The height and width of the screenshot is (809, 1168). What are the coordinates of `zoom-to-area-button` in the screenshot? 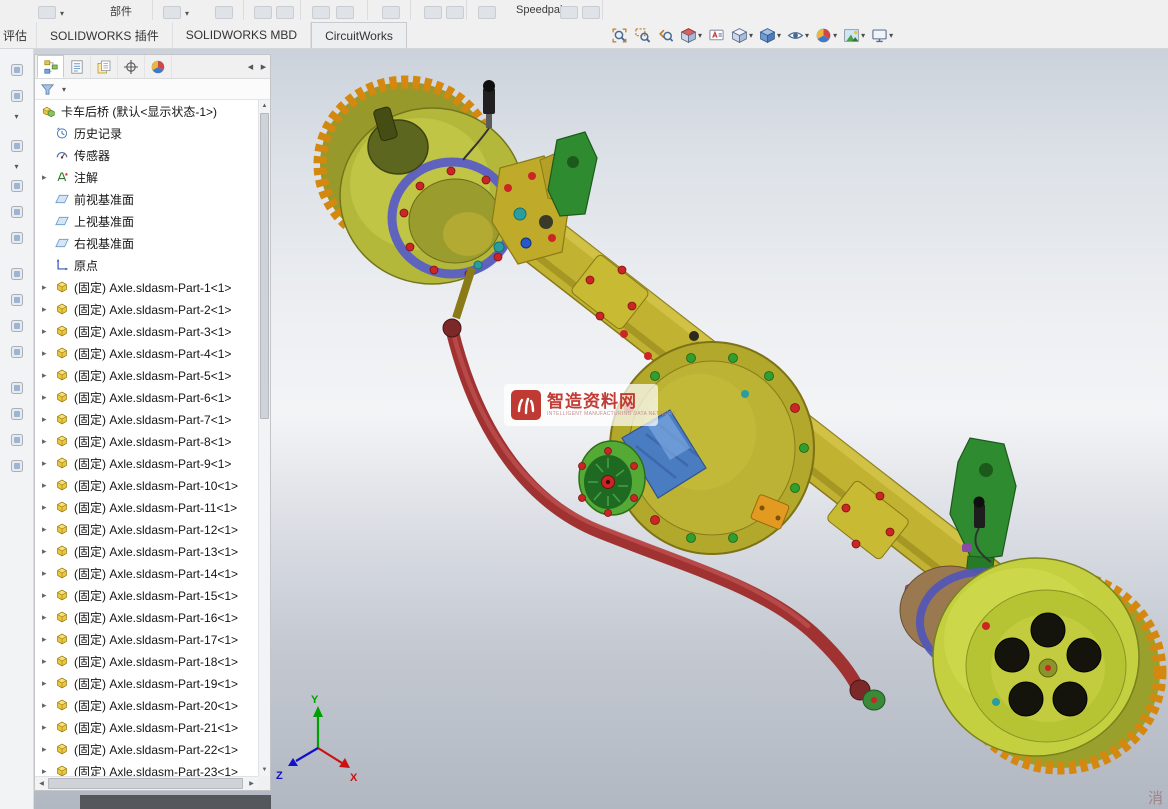 It's located at (642, 35).